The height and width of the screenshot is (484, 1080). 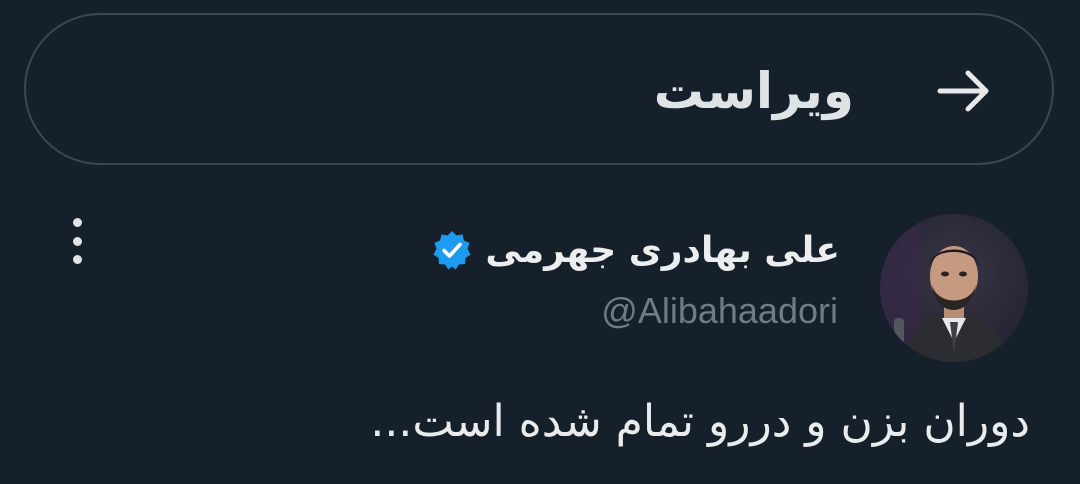 I want to click on avatar, so click(x=954, y=288).